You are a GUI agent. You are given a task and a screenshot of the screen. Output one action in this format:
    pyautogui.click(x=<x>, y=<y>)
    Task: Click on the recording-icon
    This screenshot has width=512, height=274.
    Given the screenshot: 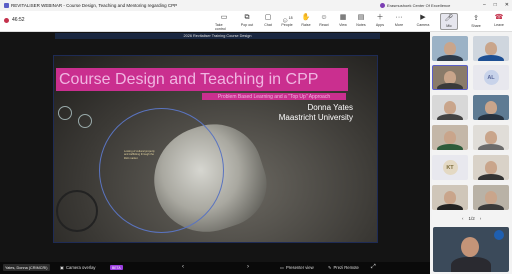 What is the action you would take?
    pyautogui.click(x=6, y=20)
    